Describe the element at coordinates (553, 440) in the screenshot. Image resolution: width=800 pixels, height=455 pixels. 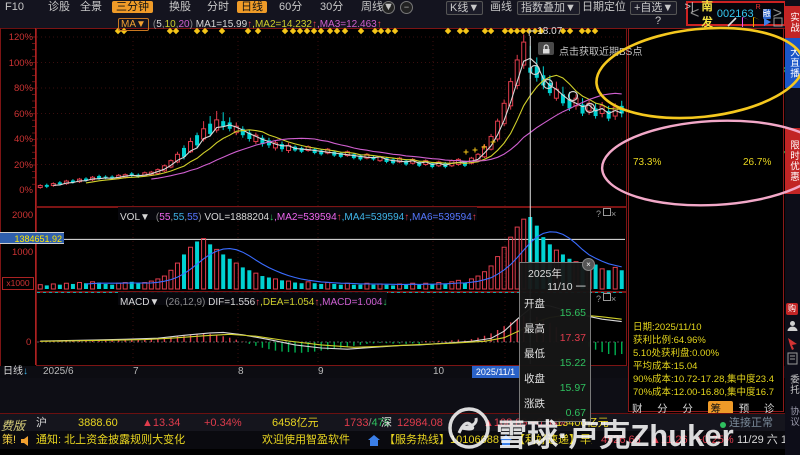
I see `notice-text-3: 【利好速递】早关注早受益` at that location.